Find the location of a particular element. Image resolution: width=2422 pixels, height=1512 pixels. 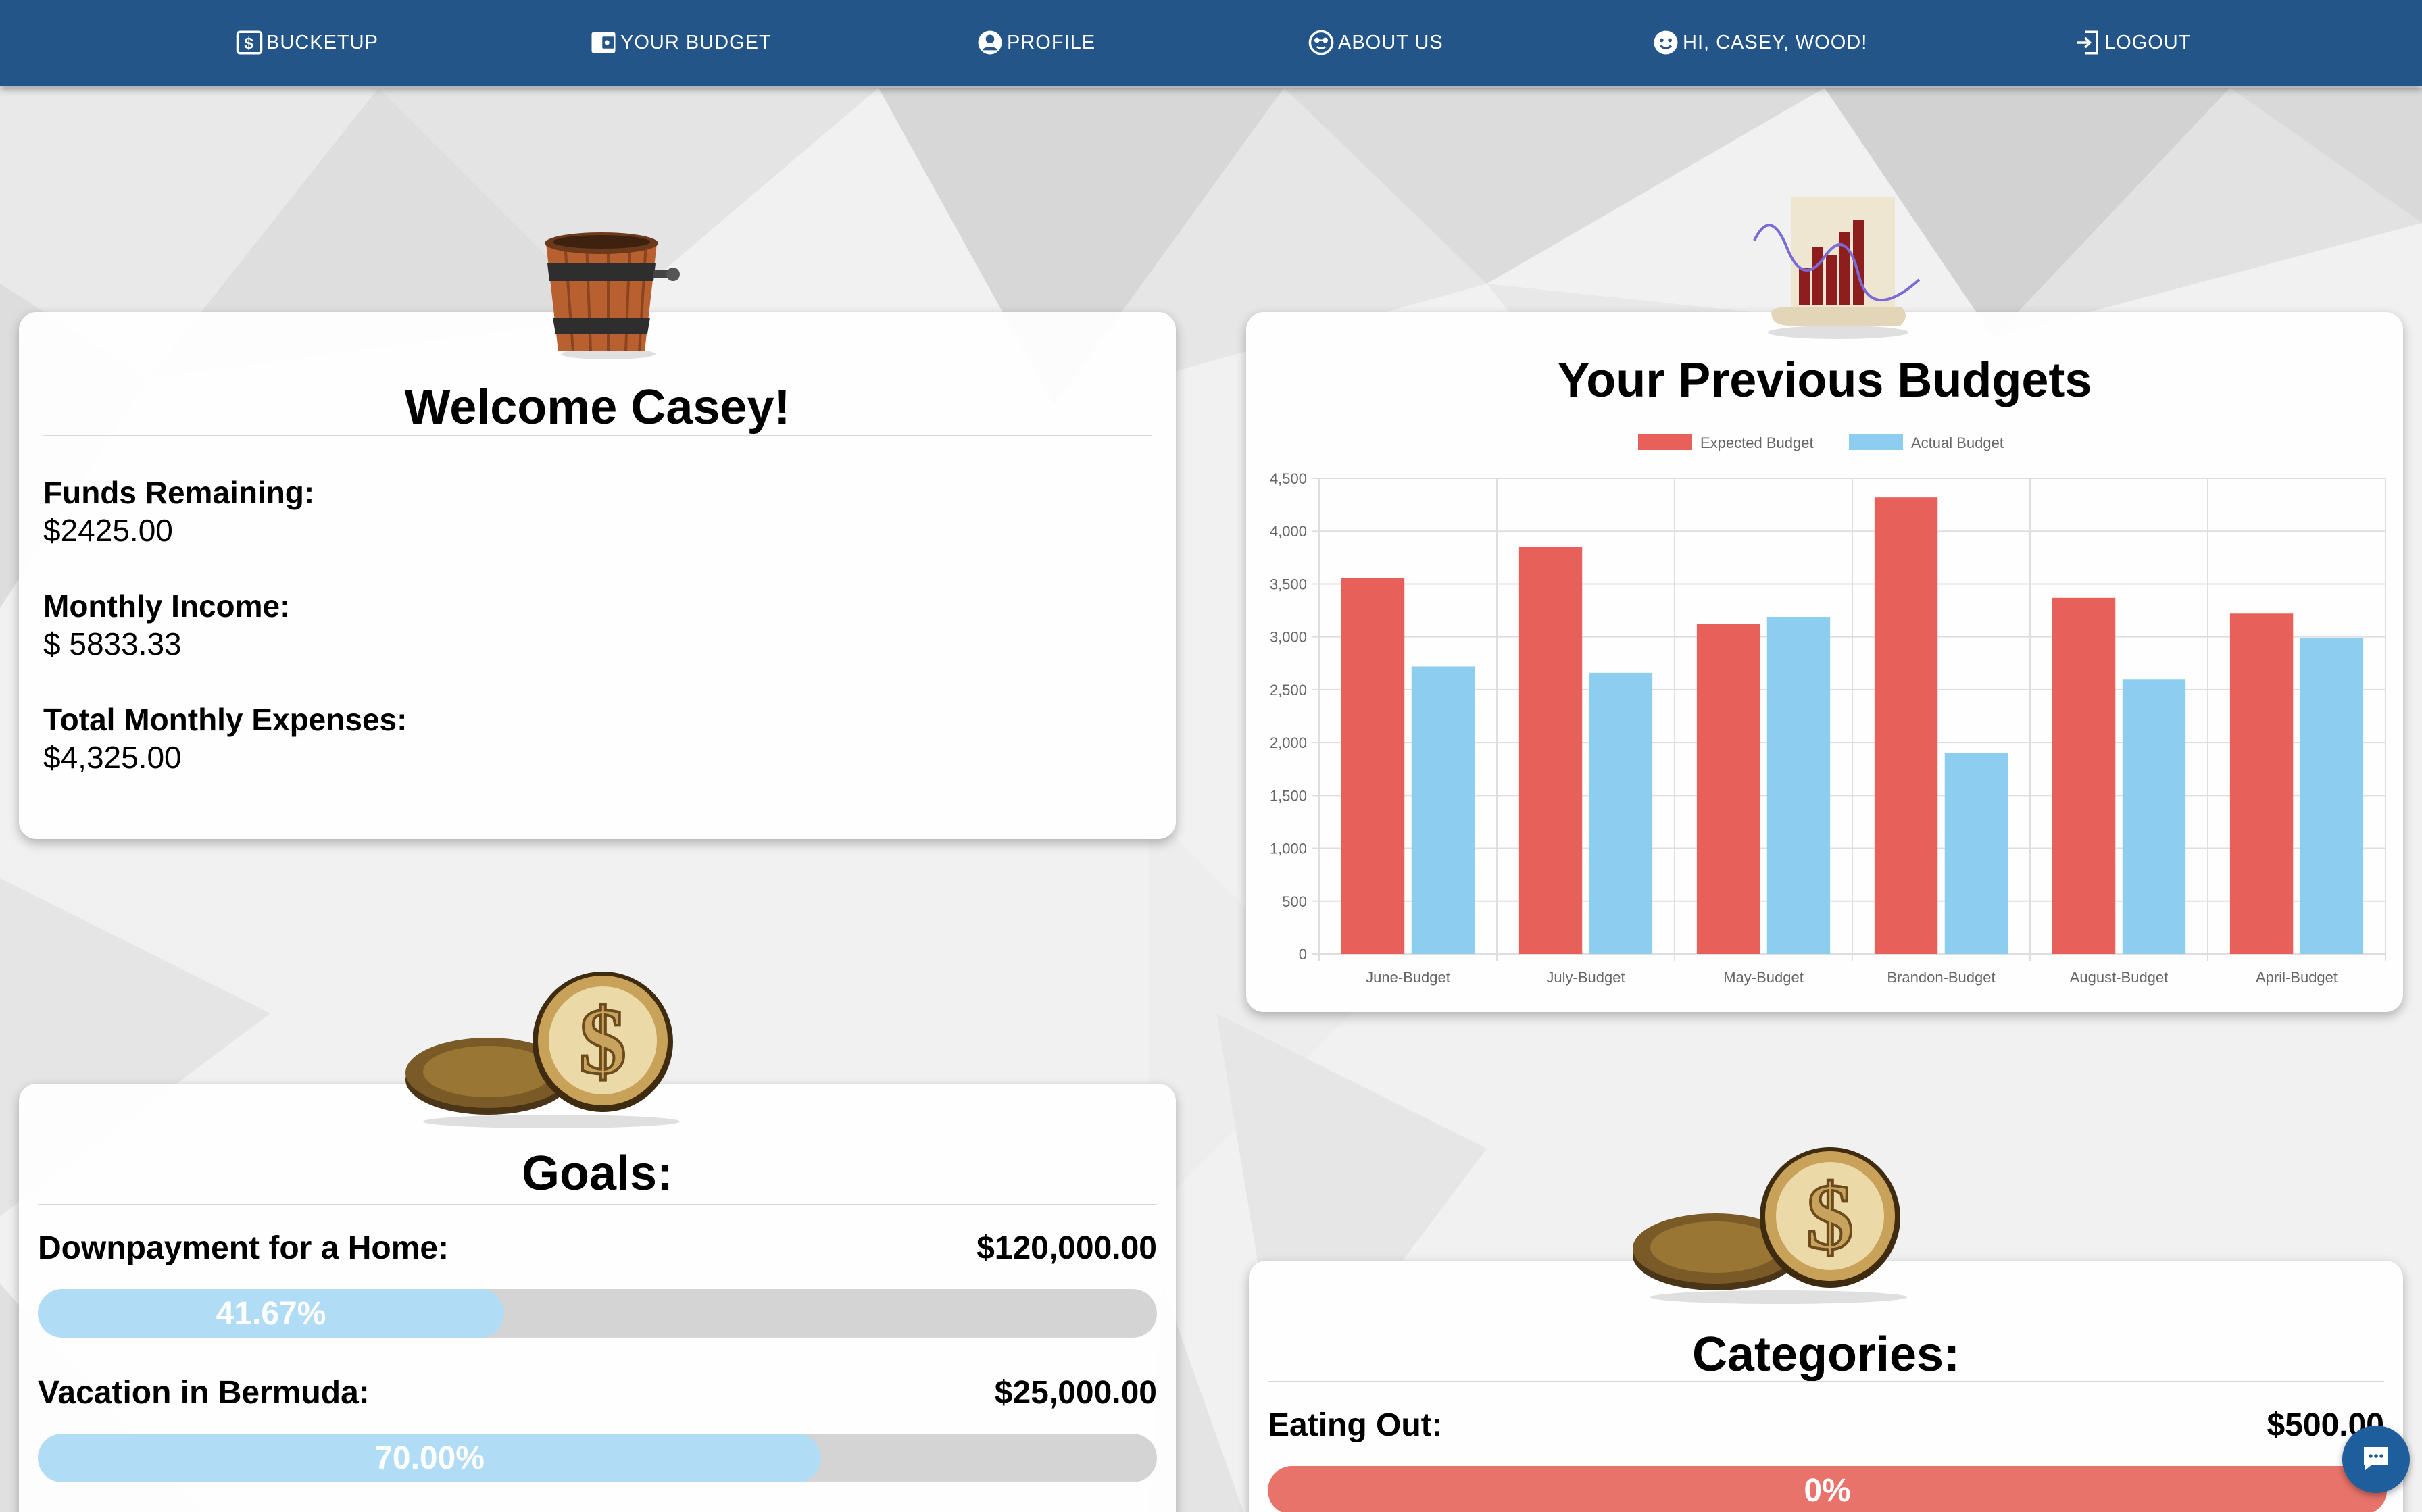

goal-name: Downpayment for a Home: is located at coordinates (243, 1248).